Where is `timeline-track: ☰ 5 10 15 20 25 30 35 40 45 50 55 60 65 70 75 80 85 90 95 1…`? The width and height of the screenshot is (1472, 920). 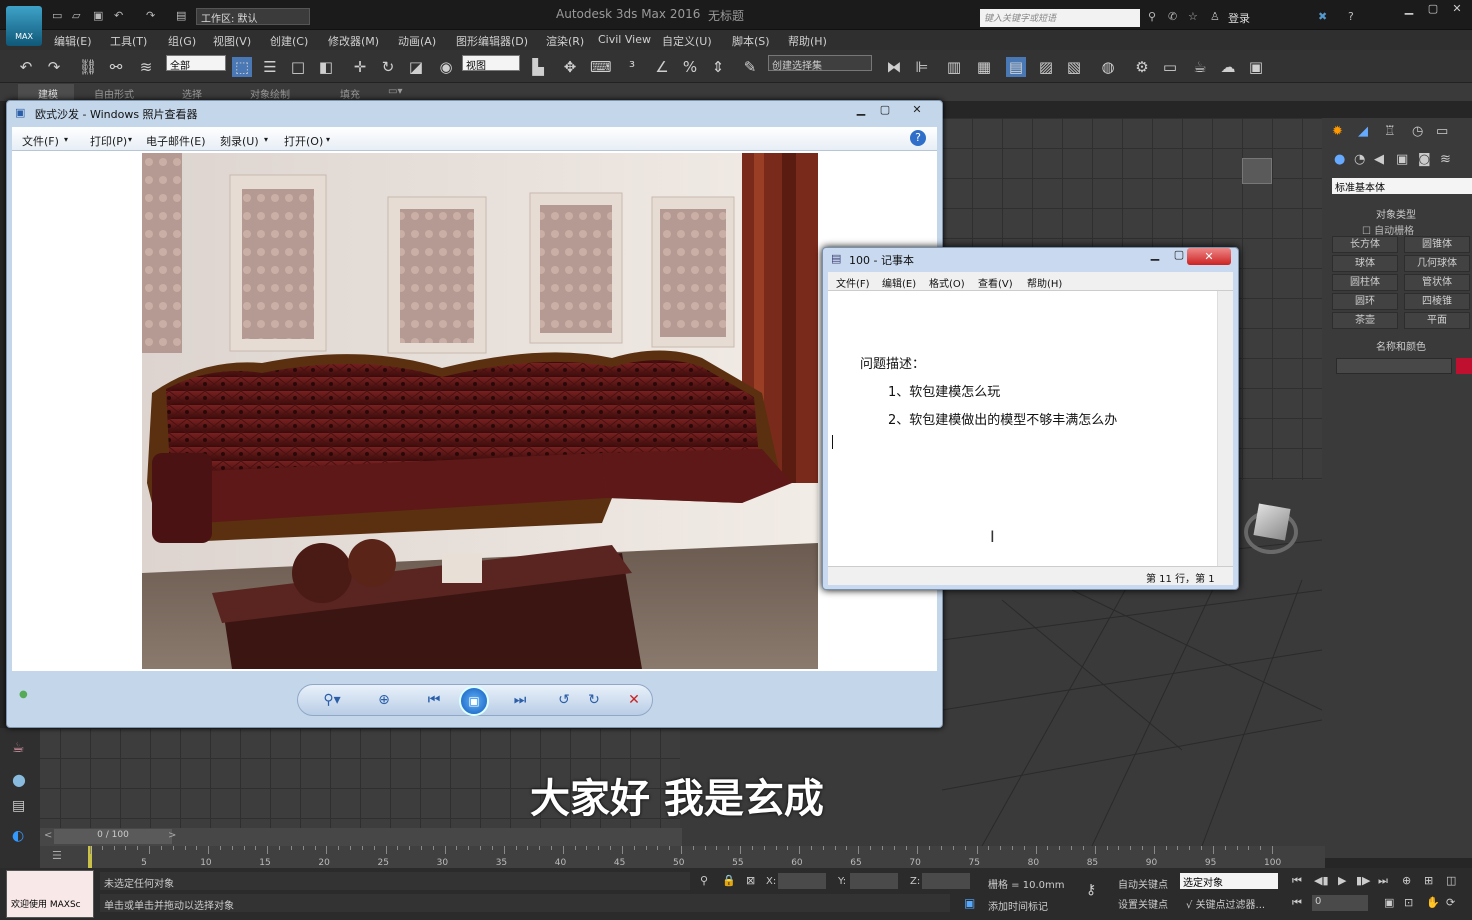 timeline-track: ☰ 5 10 15 20 25 30 35 40 45 50 55 60 65 70 75 80 85 90 95 1… is located at coordinates (682, 857).